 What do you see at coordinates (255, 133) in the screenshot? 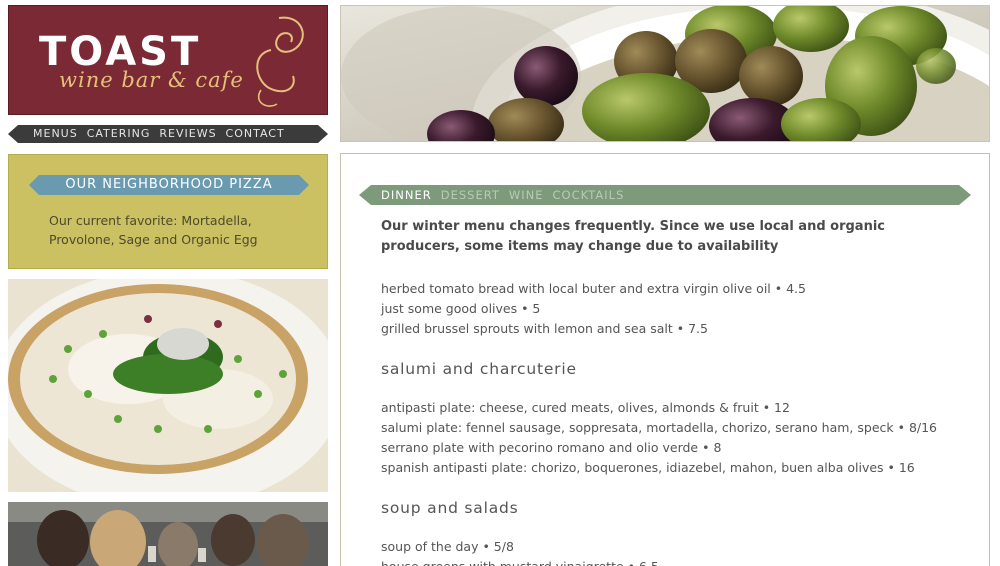
I see `nav-contact-link: CONTACT` at bounding box center [255, 133].